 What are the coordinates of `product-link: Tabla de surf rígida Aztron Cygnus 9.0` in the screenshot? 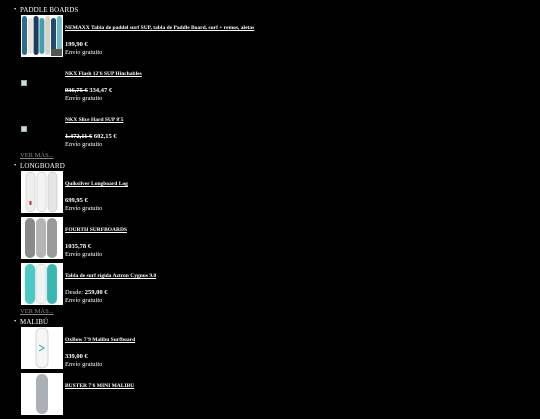 It's located at (110, 276).